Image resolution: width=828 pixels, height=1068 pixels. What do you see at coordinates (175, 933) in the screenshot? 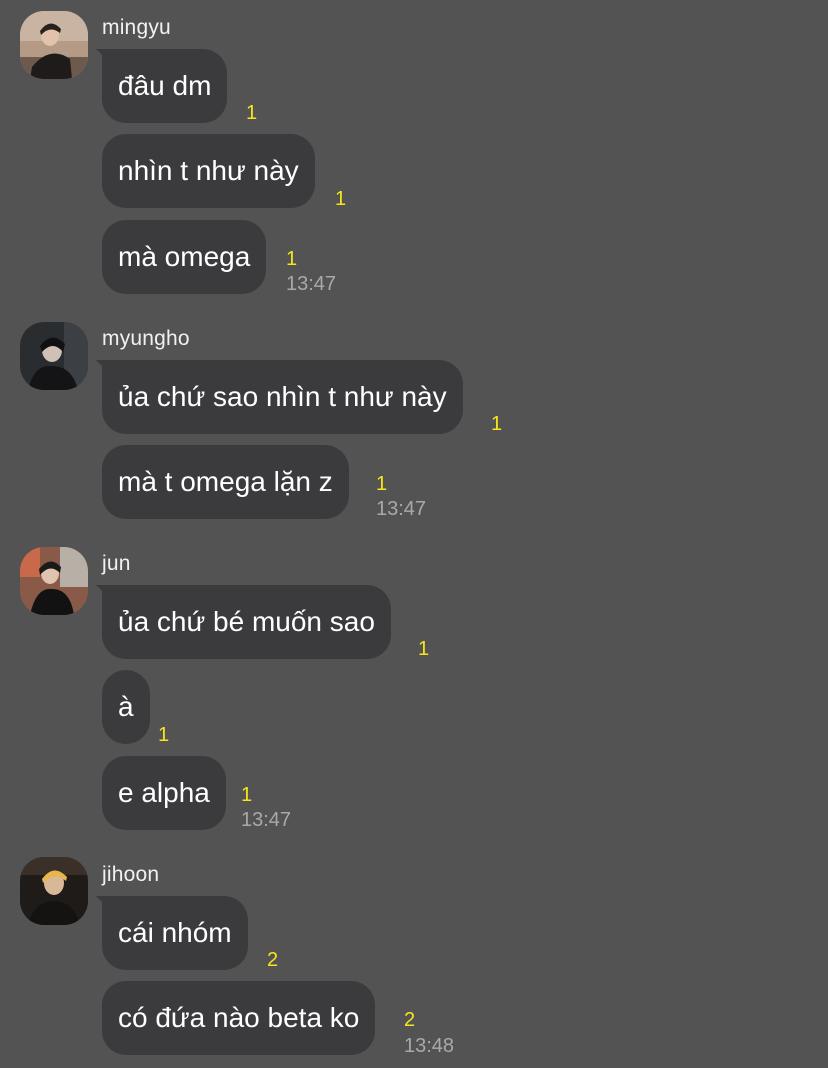
I see `message-bubble: cái nhóm` at bounding box center [175, 933].